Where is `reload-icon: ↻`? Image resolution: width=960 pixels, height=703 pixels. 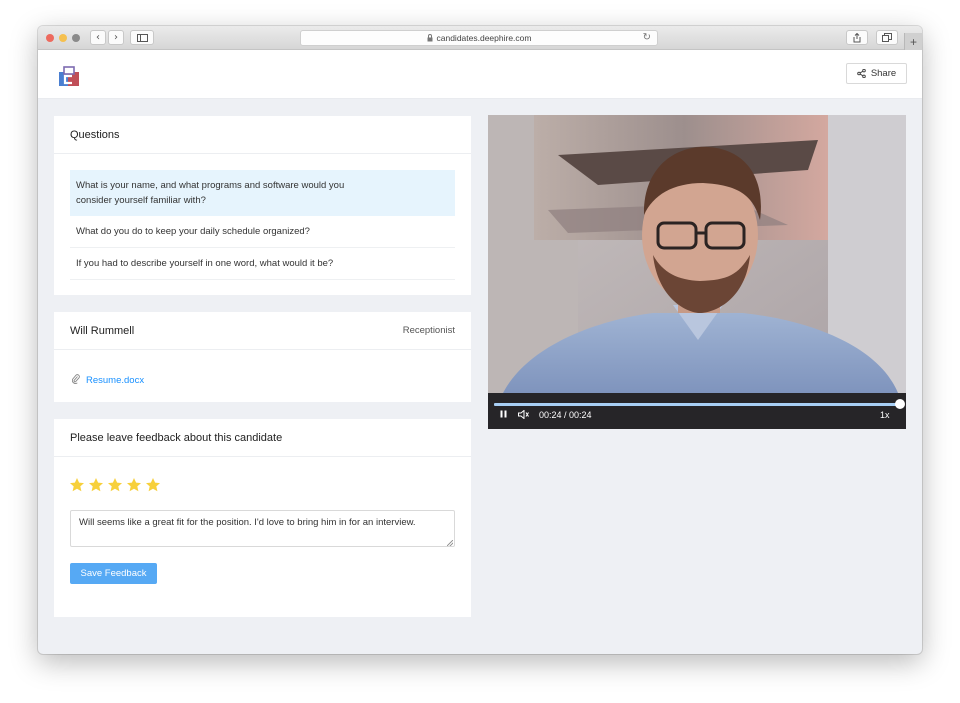 reload-icon: ↻ is located at coordinates (647, 37).